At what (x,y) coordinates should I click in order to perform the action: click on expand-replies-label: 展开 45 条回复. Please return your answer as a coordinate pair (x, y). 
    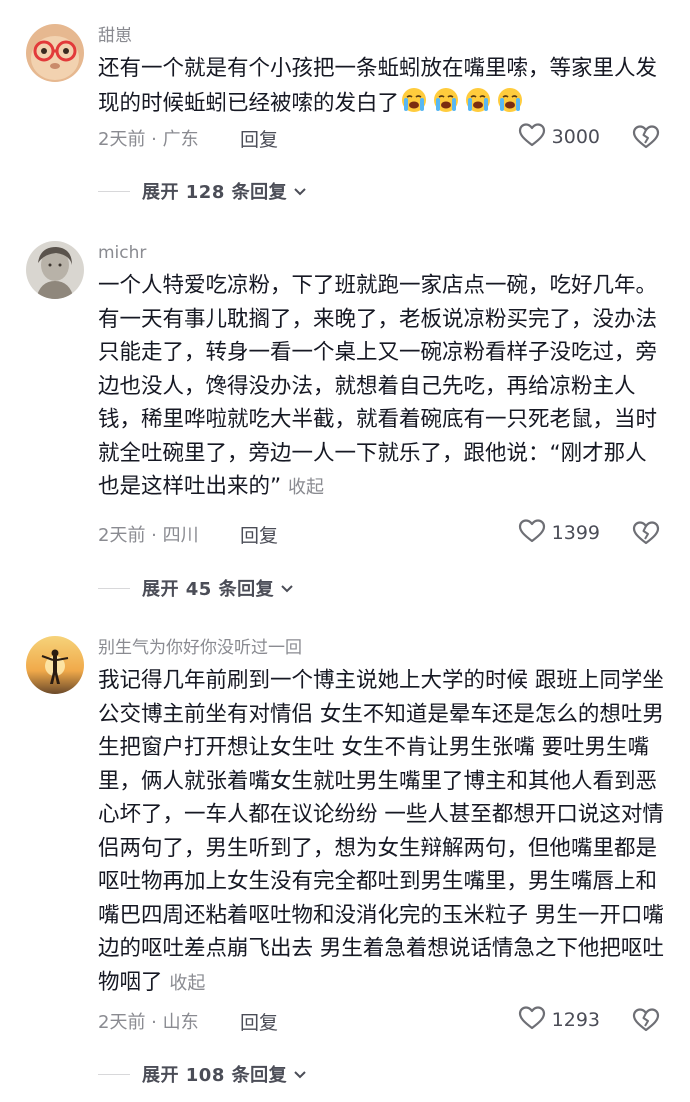
    Looking at the image, I should click on (208, 589).